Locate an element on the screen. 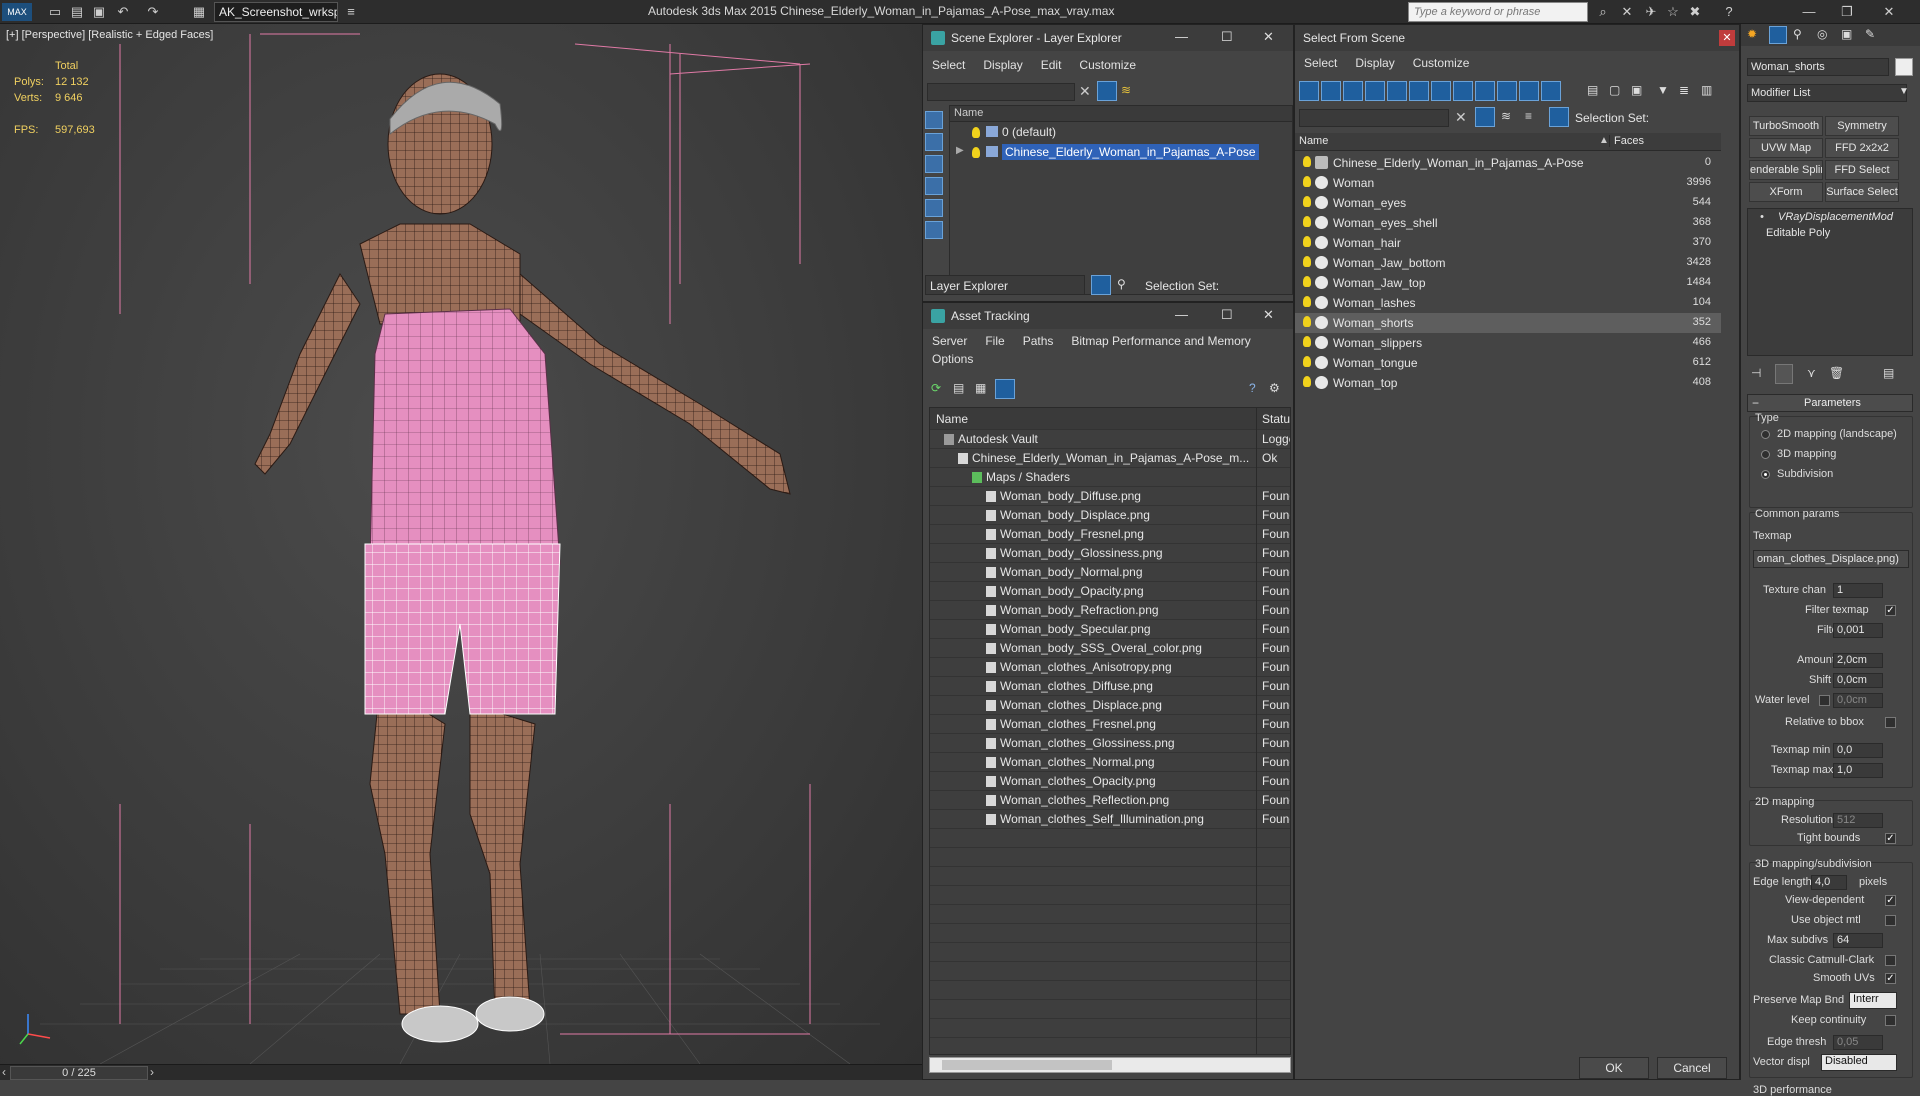 The height and width of the screenshot is (1096, 1920). filter-cameras-icon is located at coordinates (1375, 91).